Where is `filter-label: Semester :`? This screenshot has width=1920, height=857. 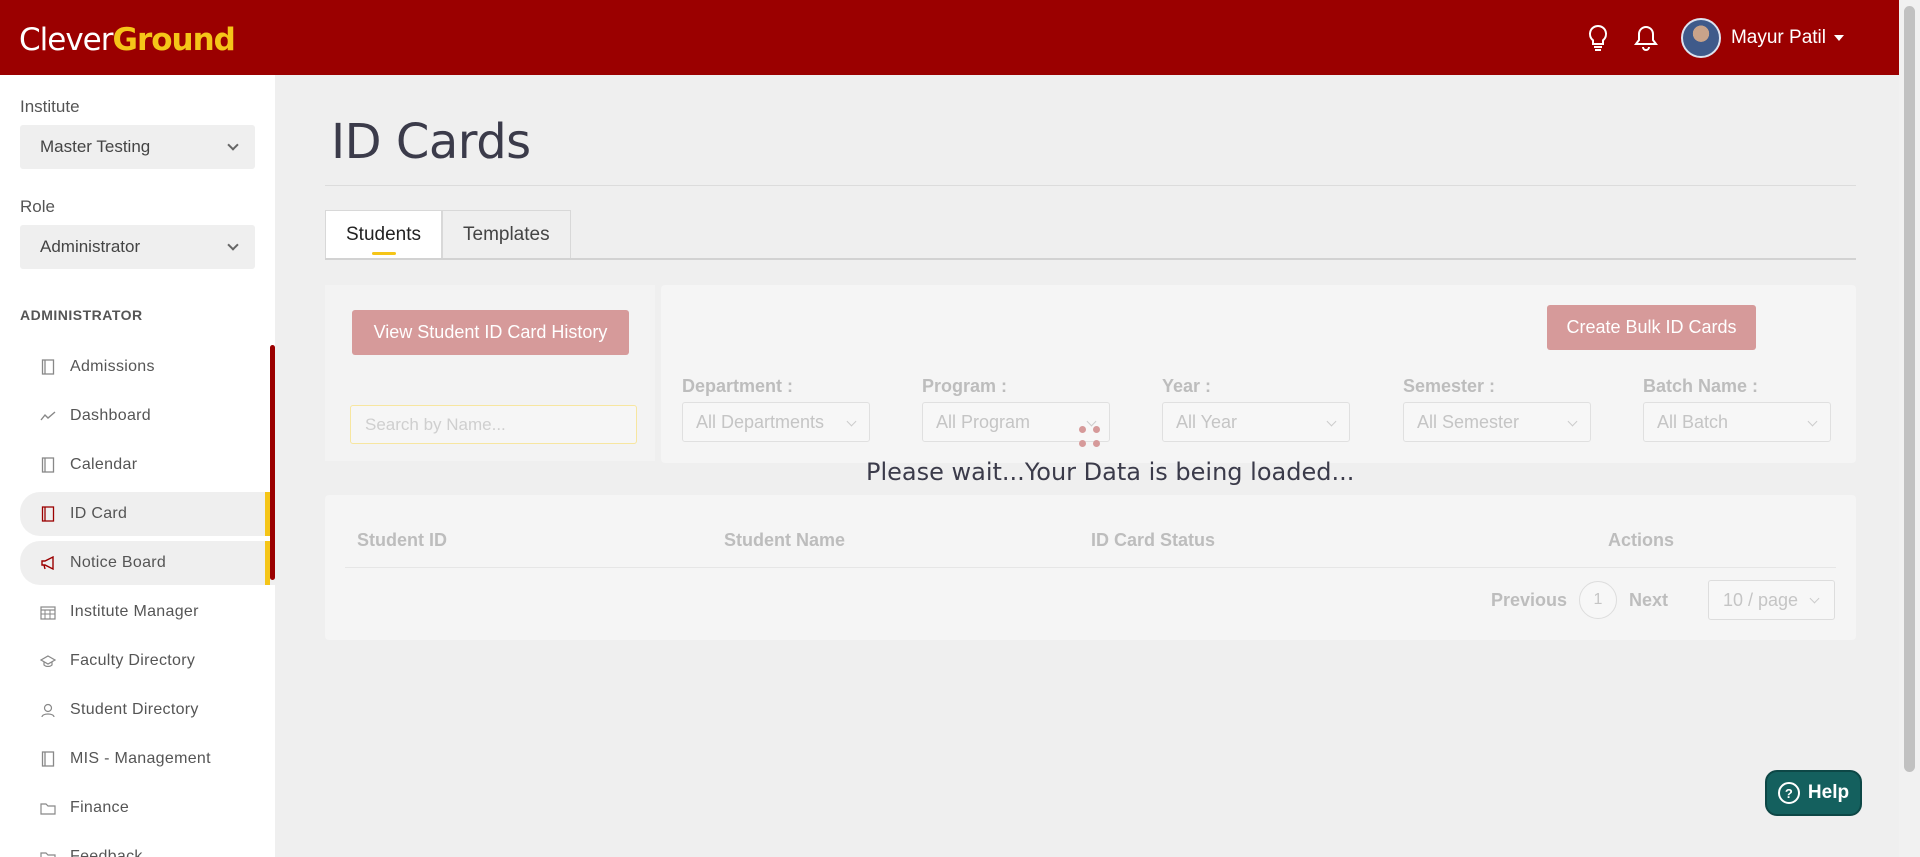
filter-label: Semester : is located at coordinates (1449, 386).